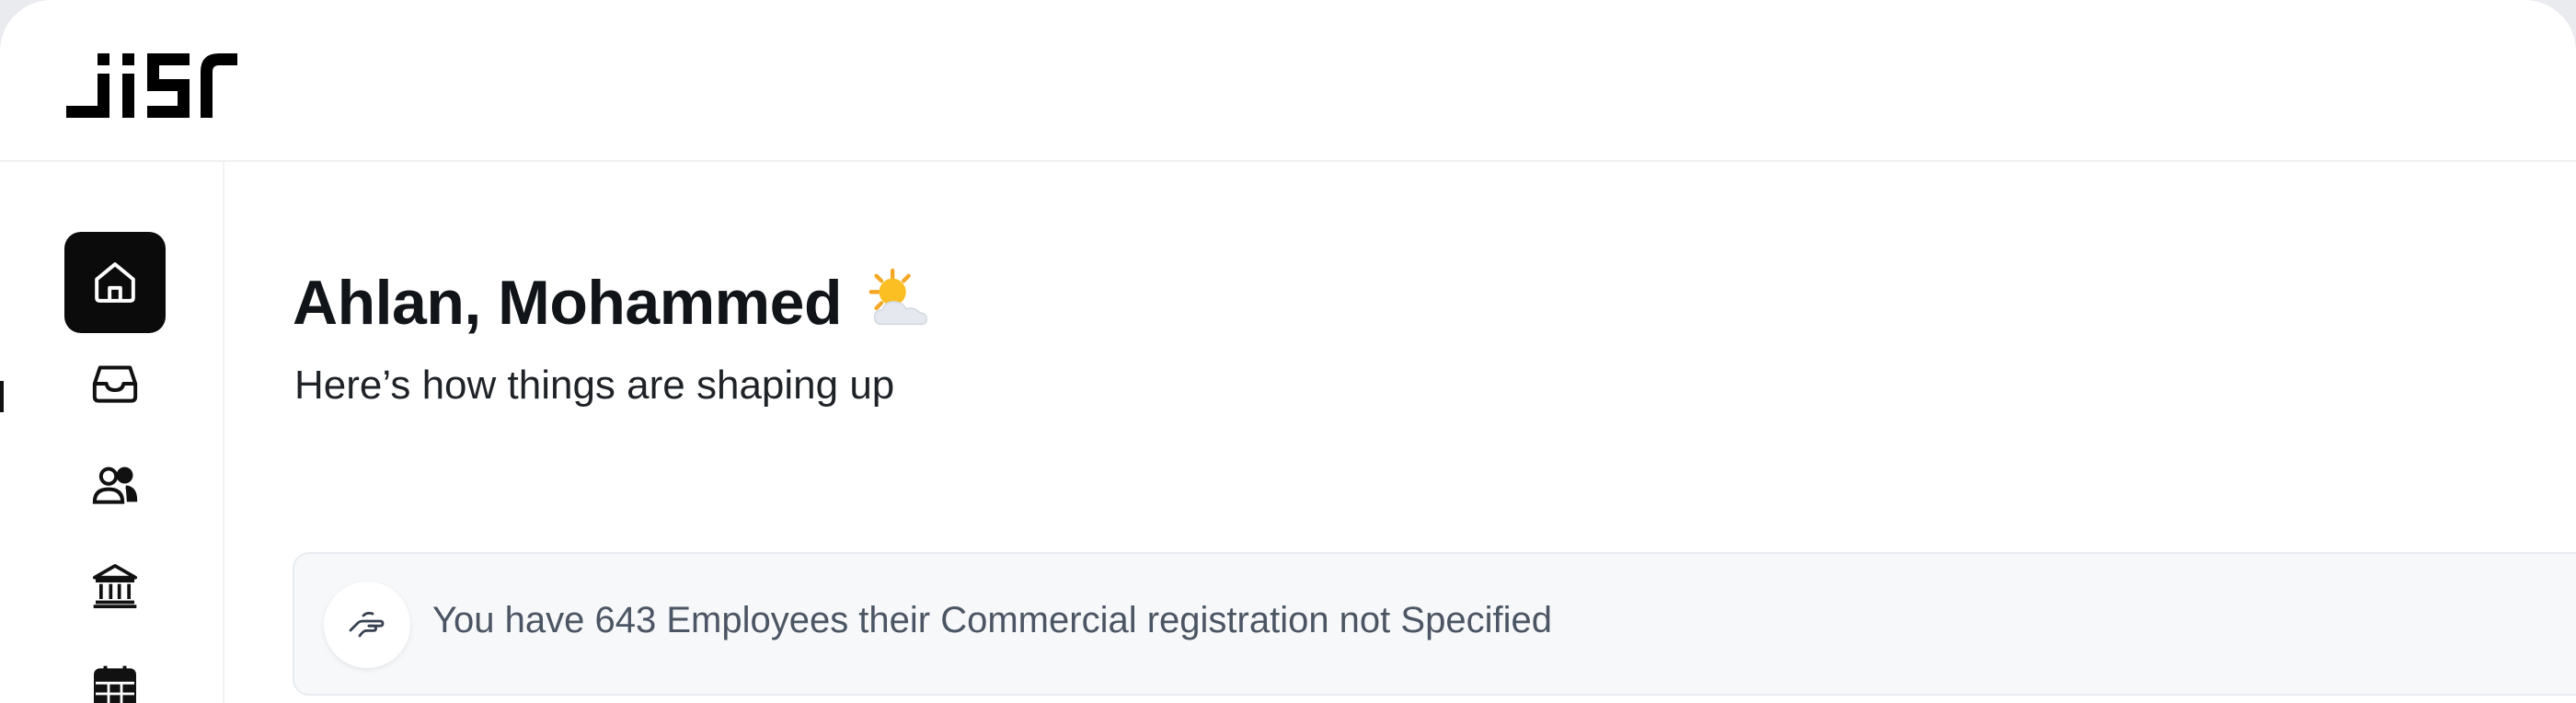 The height and width of the screenshot is (703, 2576). Describe the element at coordinates (115, 684) in the screenshot. I see `calendar-icon` at that location.